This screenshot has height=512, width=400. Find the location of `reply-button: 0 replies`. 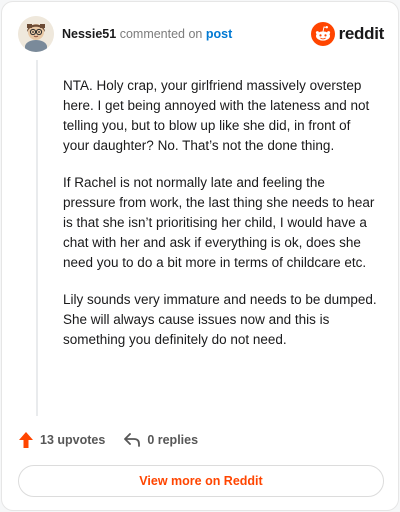

reply-button: 0 replies is located at coordinates (160, 440).